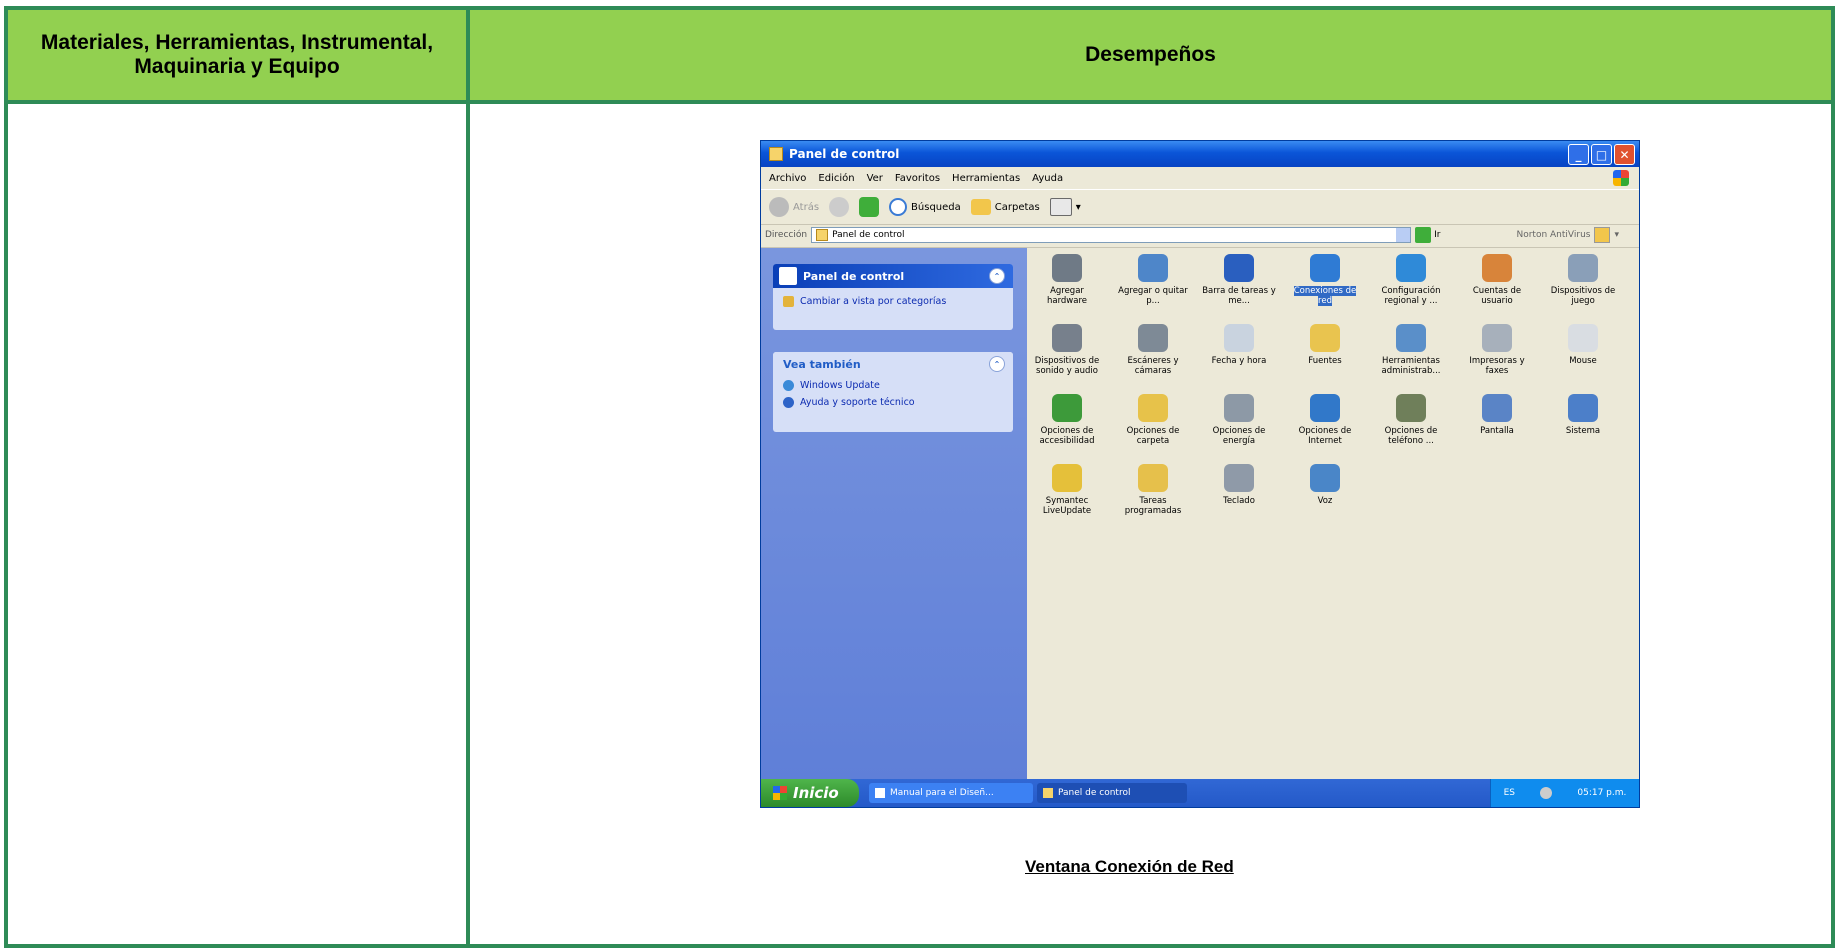 The width and height of the screenshot is (1835, 948). Describe the element at coordinates (1583, 361) in the screenshot. I see `control-panel-item-label: Mouse` at that location.